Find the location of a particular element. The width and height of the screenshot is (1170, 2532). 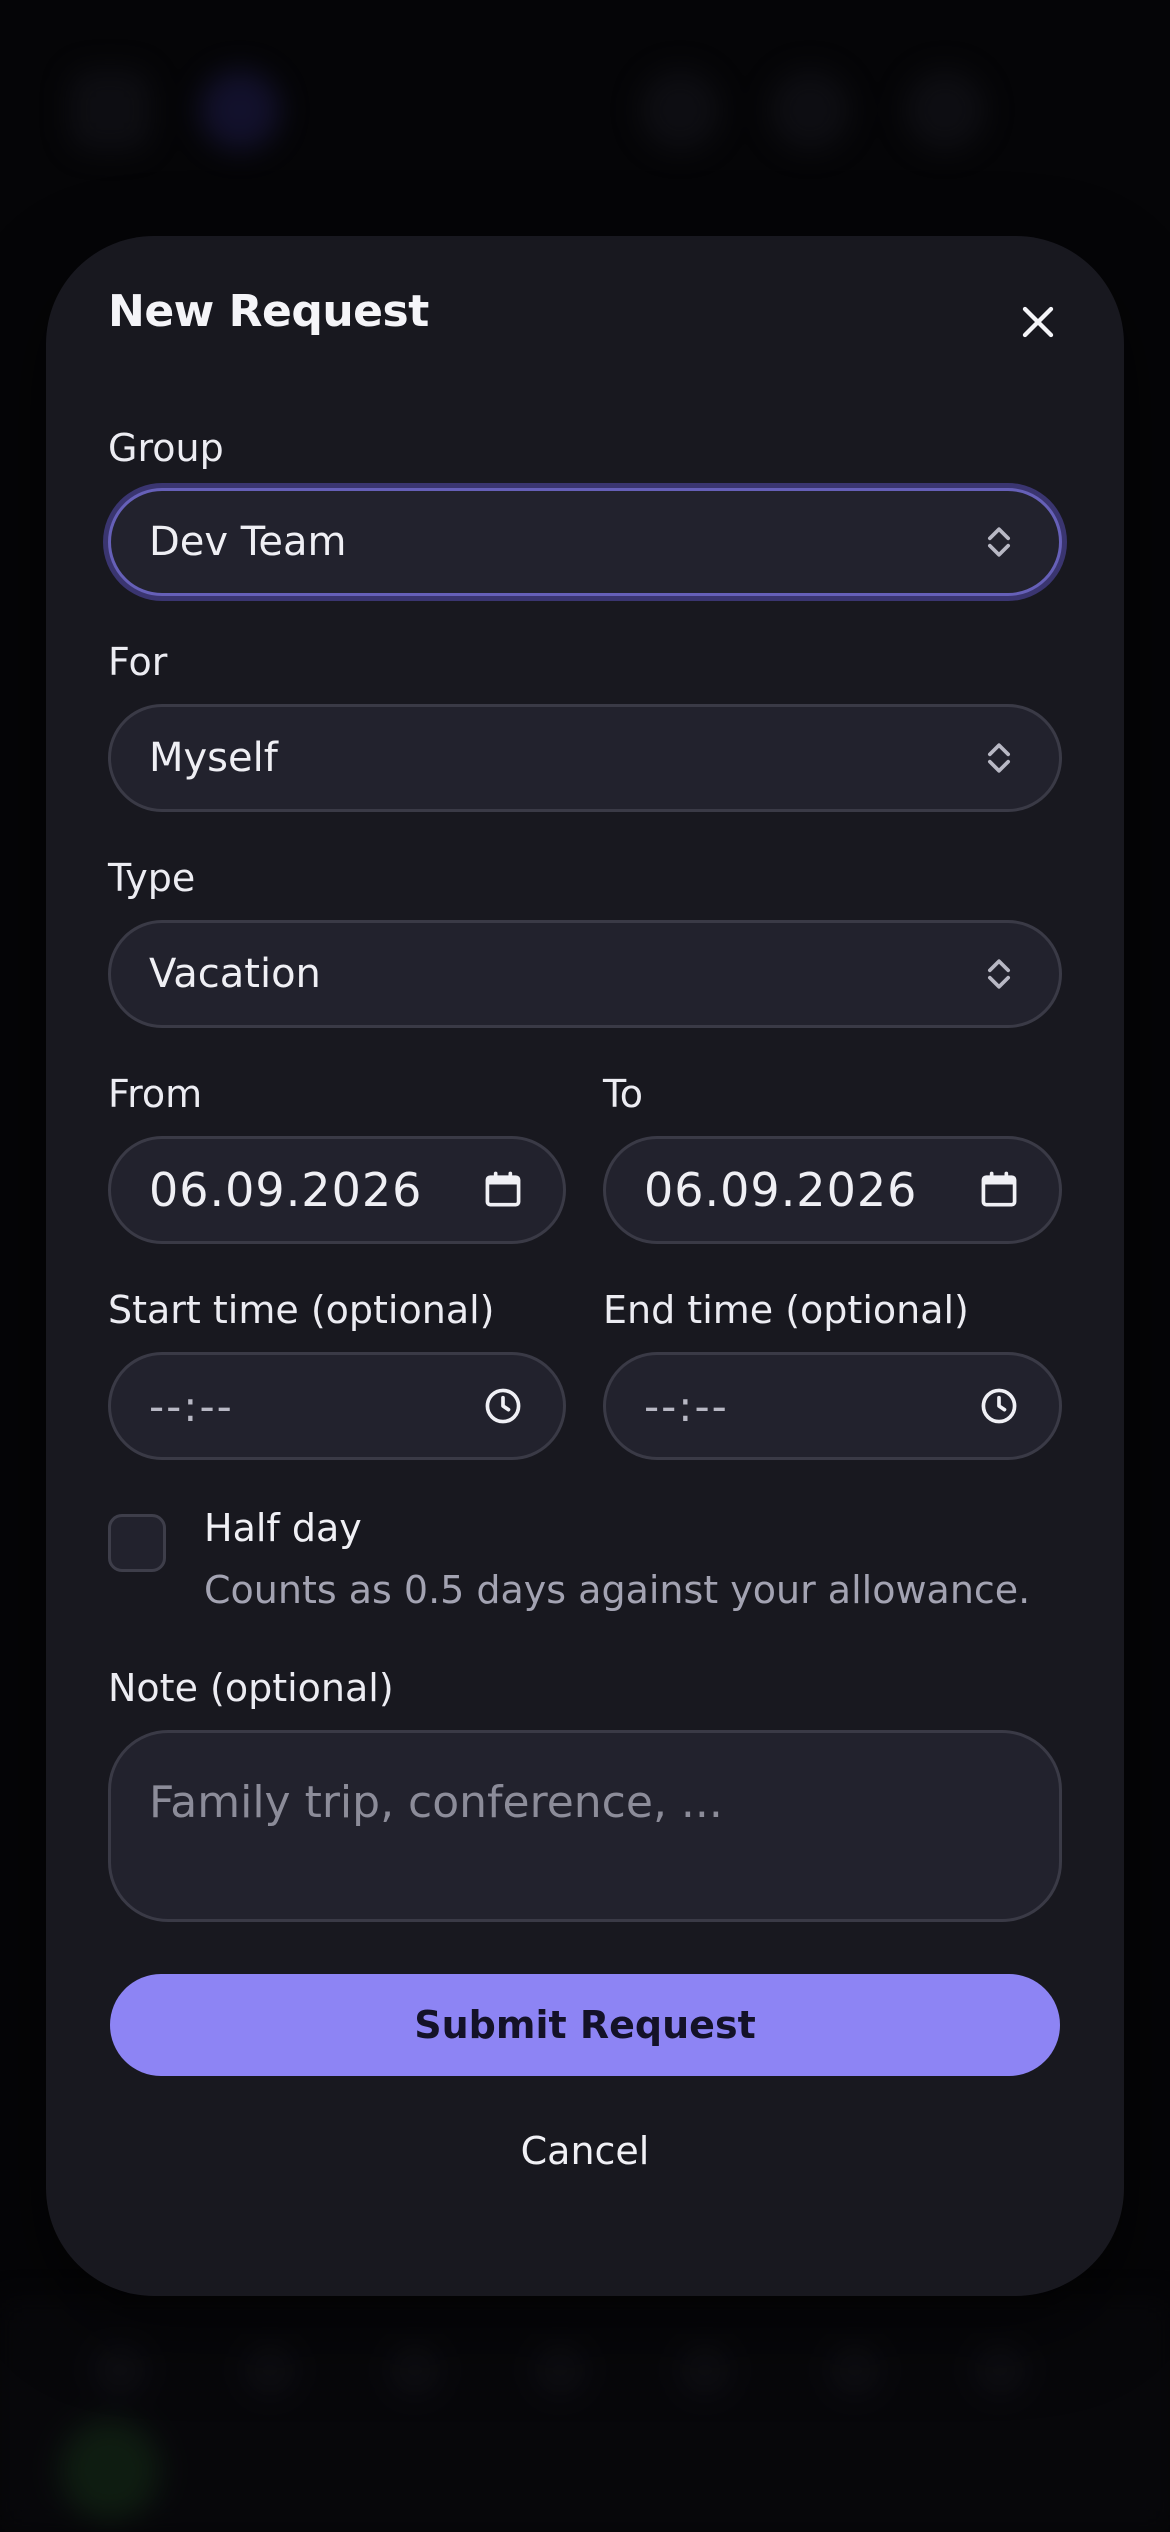

group-select: Dev Team is located at coordinates (585, 542).